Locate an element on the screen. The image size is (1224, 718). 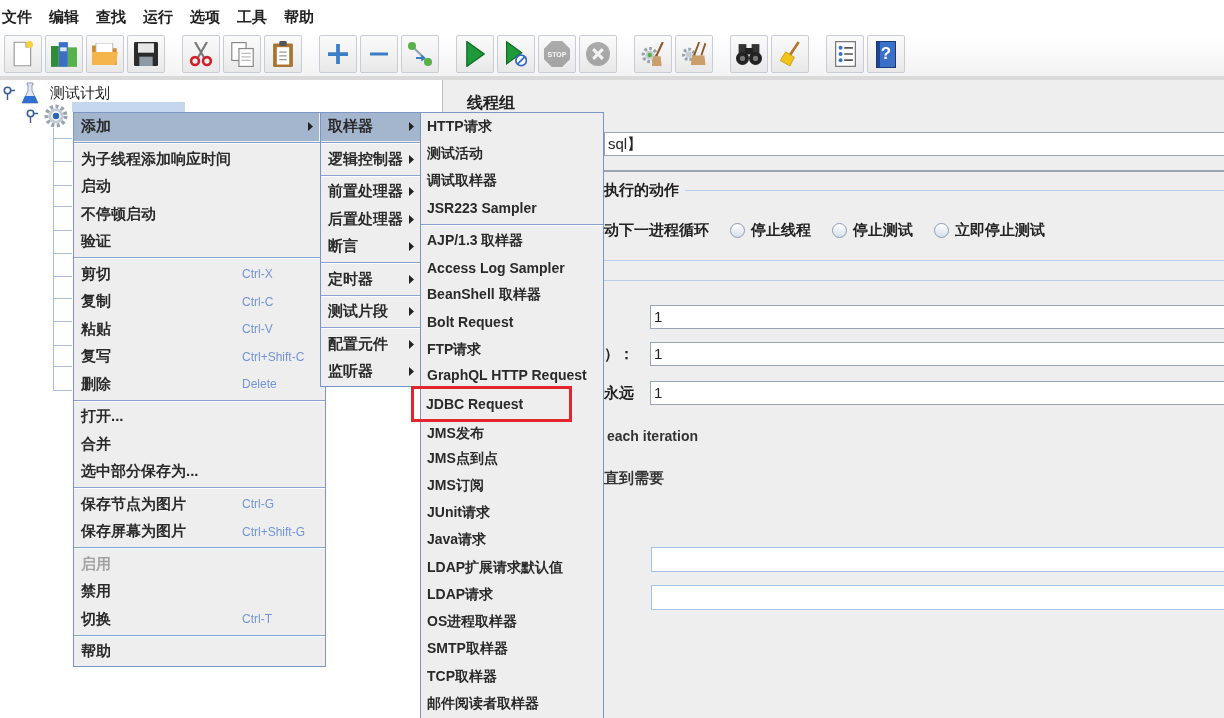
menu-item: 剪切 Ctrl-X is located at coordinates (196, 274).